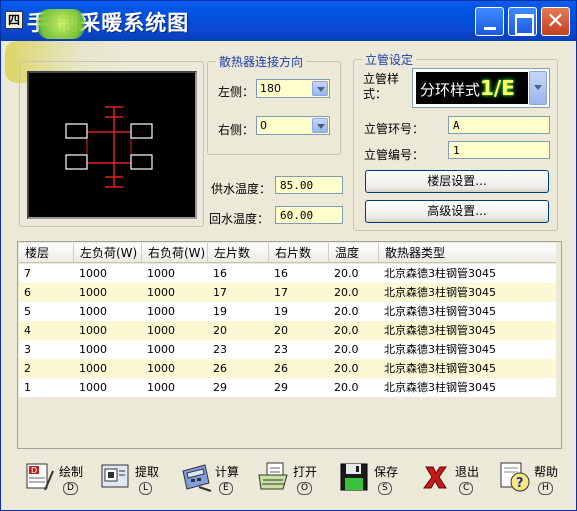 The height and width of the screenshot is (511, 577). I want to click on table-row: 6 1000 1000 17 17 20.0 北京森德3柱钢管3045, so click(287, 292).